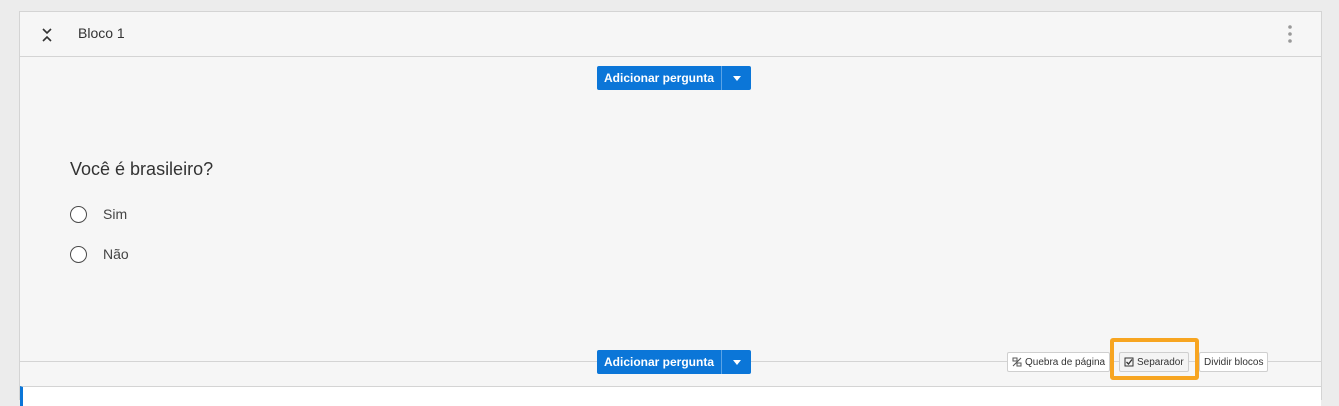 The height and width of the screenshot is (406, 1339). What do you see at coordinates (99, 254) in the screenshot?
I see `choice-item: Não` at bounding box center [99, 254].